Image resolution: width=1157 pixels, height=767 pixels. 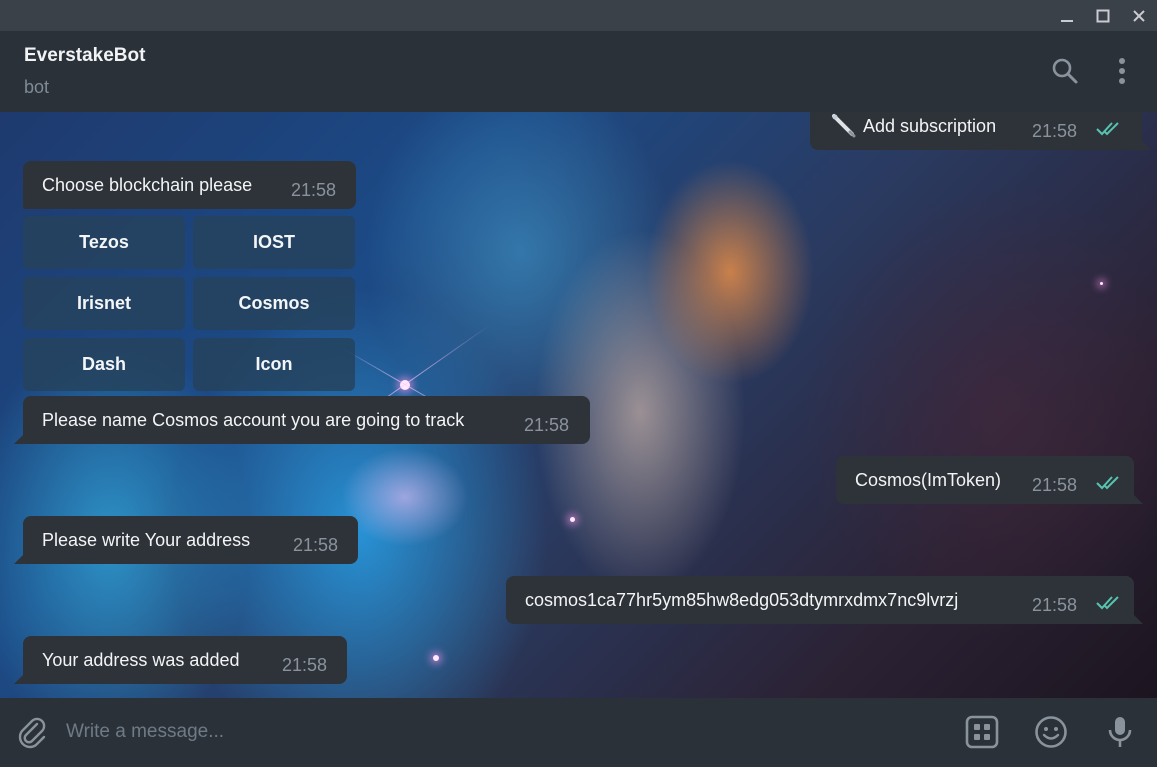 I want to click on message-incoming: Please write Your address 21:58, so click(x=186, y=540).